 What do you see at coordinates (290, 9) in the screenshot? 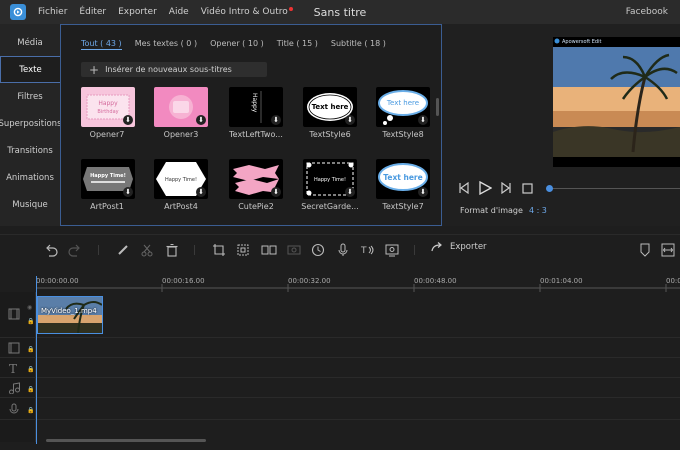
I see `notification-dot` at bounding box center [290, 9].